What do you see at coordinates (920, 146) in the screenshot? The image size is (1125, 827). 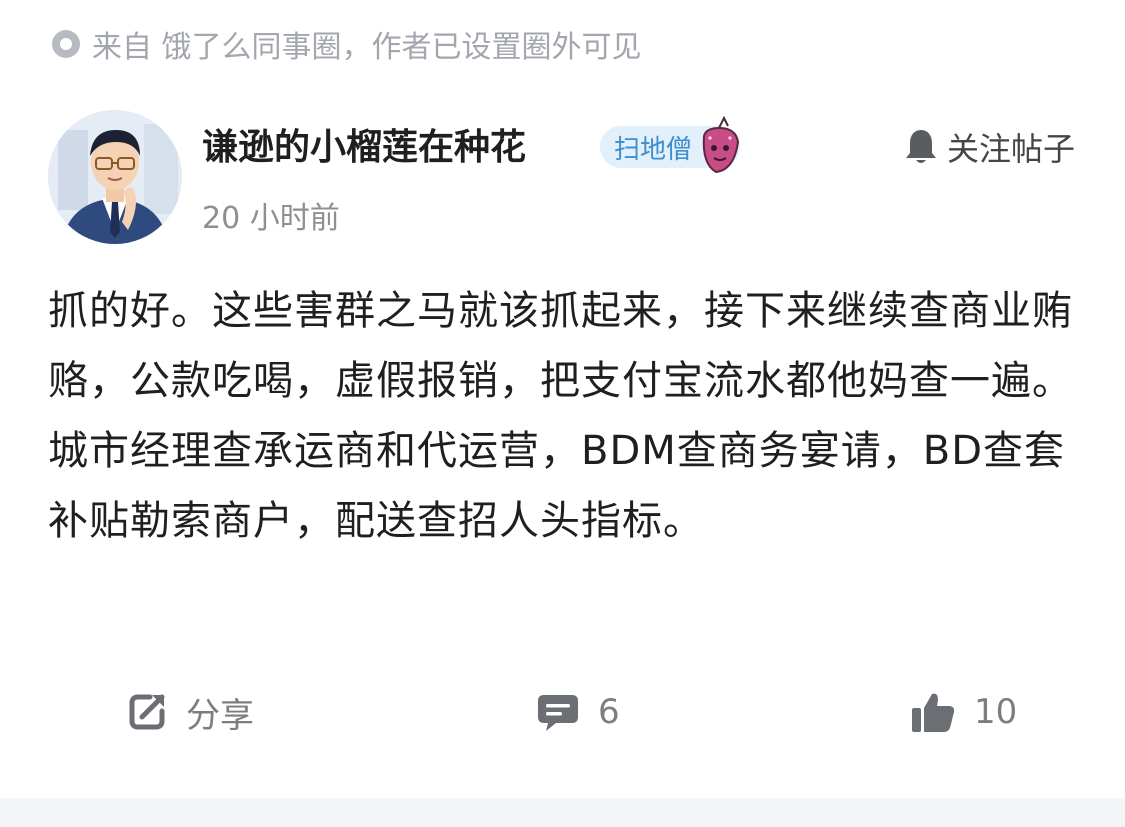 I see `bell-icon` at bounding box center [920, 146].